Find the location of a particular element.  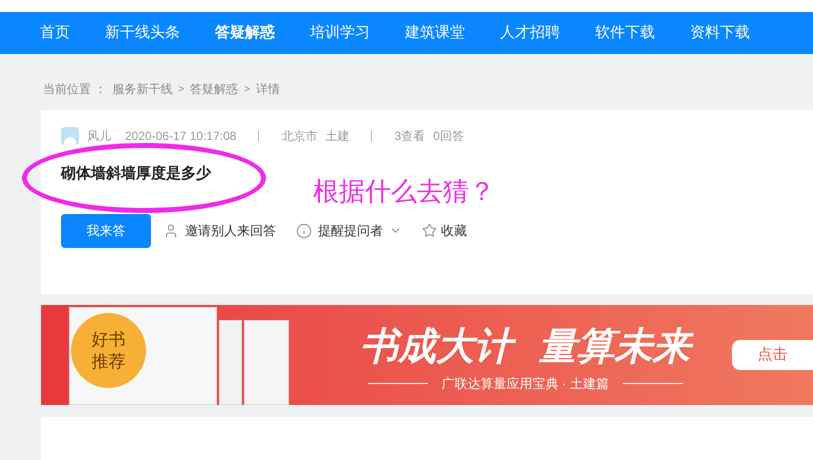

nav-link: 新干线头条 is located at coordinates (142, 33).